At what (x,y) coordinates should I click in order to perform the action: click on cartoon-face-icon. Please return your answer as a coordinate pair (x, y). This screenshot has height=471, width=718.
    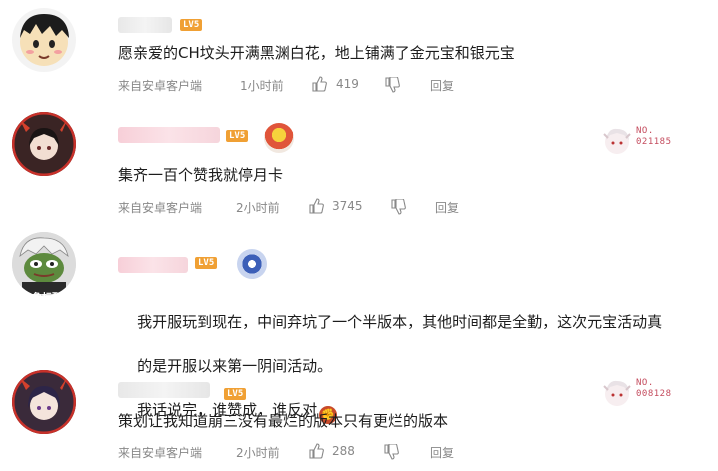
    Looking at the image, I should click on (44, 40).